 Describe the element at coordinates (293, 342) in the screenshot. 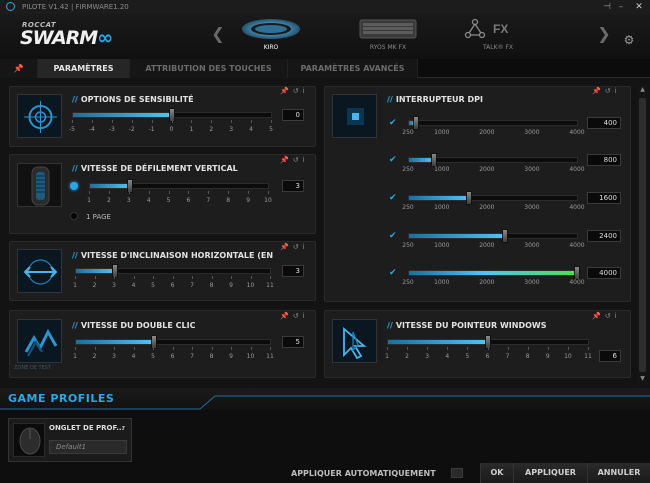

I see `dblclick-value: 5` at that location.